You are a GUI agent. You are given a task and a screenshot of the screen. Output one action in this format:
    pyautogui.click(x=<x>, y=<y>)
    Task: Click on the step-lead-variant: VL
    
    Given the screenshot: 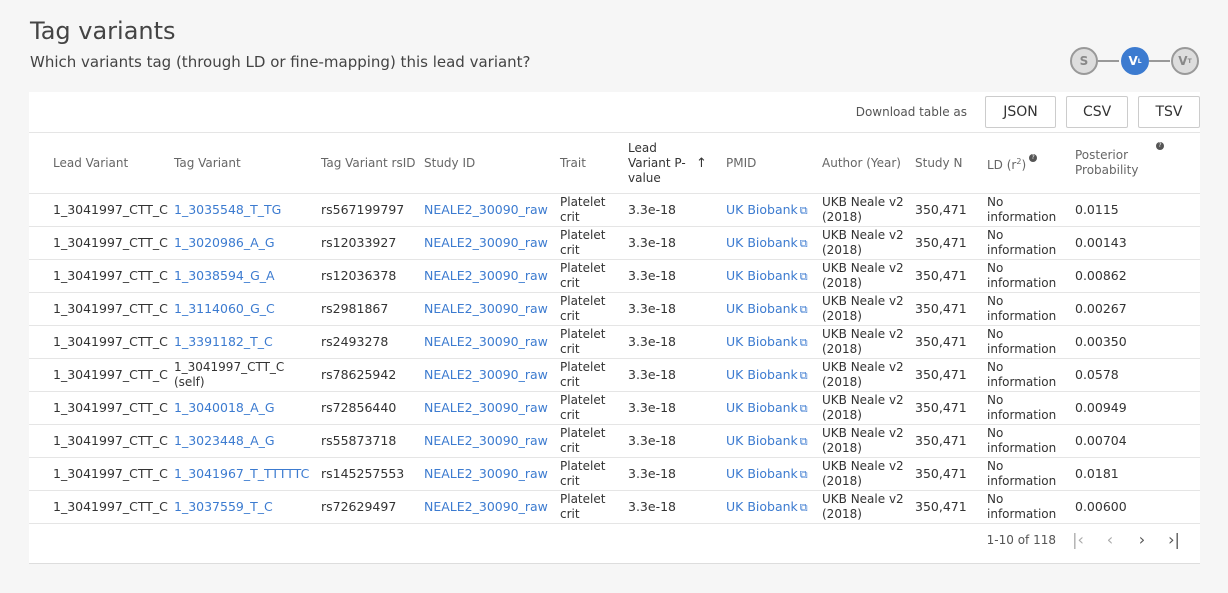 What is the action you would take?
    pyautogui.click(x=1135, y=61)
    